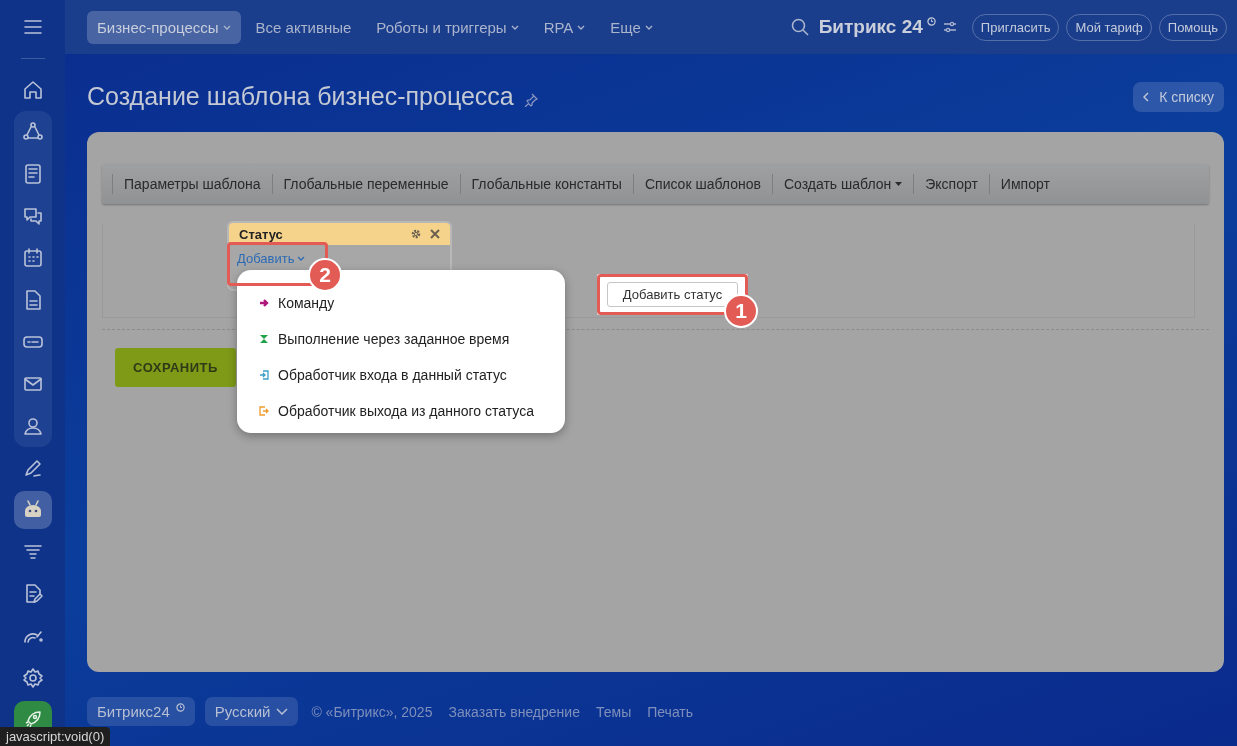 The height and width of the screenshot is (746, 1237). What do you see at coordinates (631, 27) in the screenshot?
I see `nav-tab: Еще` at bounding box center [631, 27].